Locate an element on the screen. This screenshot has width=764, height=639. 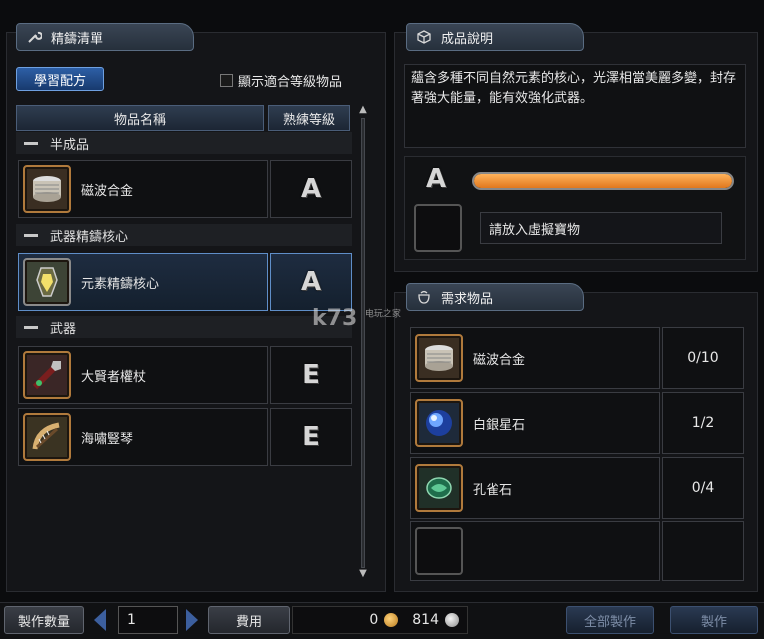
silver-amount: 814 is located at coordinates (425, 620).